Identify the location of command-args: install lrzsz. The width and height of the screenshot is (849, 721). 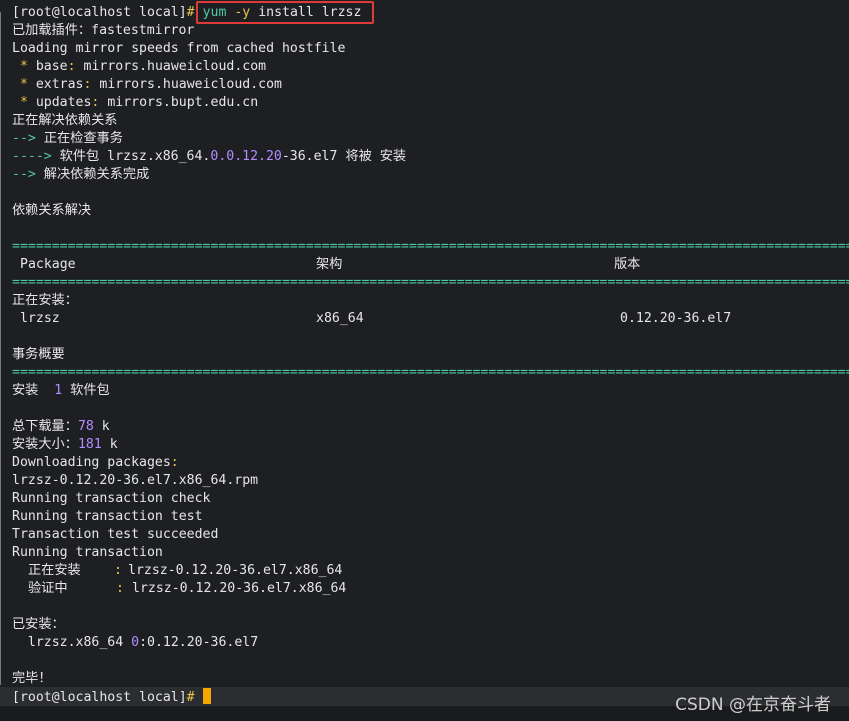
(306, 12).